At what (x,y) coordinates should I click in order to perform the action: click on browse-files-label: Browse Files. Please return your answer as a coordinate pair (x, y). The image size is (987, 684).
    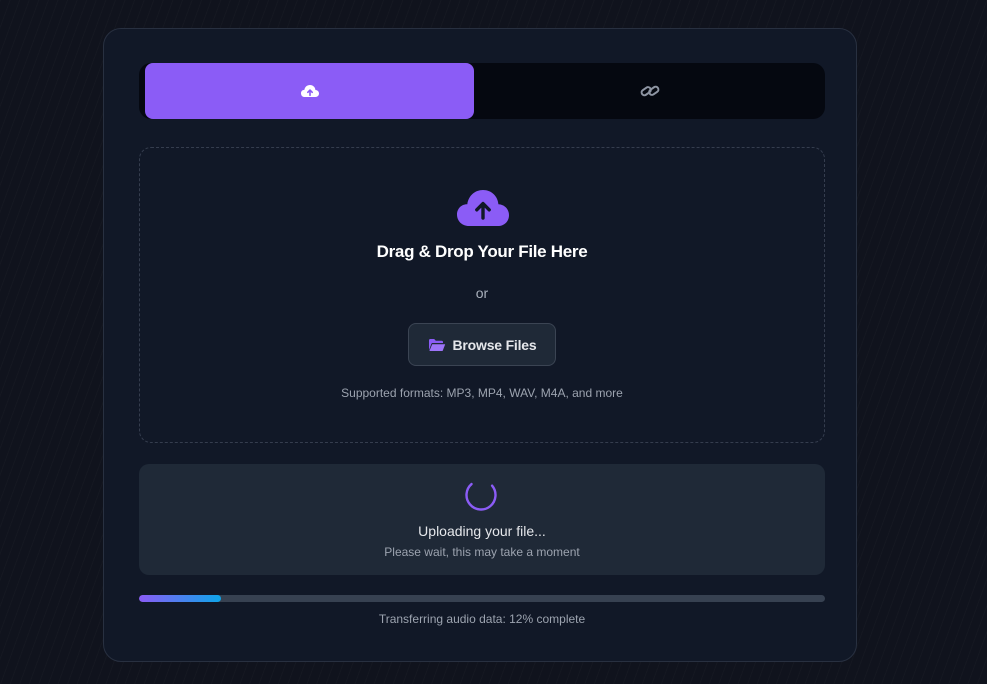
    Looking at the image, I should click on (494, 344).